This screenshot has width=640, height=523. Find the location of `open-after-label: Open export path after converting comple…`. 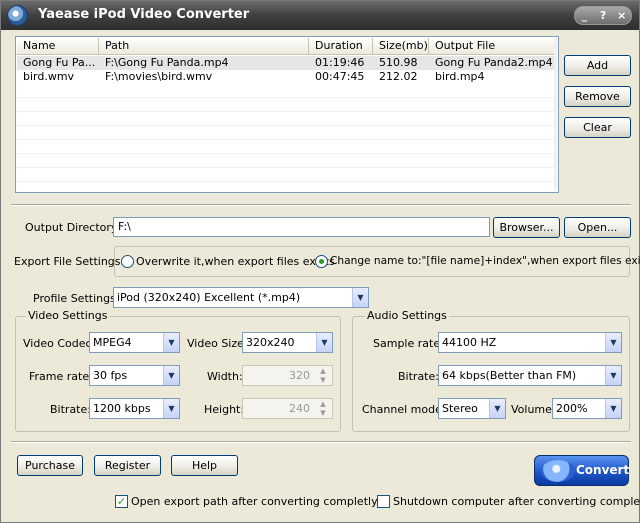

open-after-label: Open export path after converting comple… is located at coordinates (254, 501).